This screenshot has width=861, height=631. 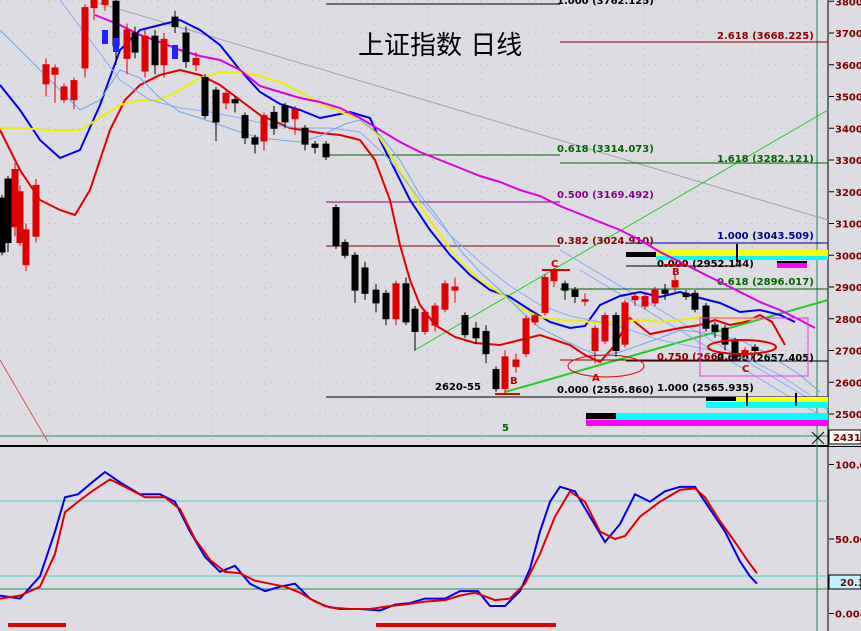 I want to click on low-label: 2620-55, so click(x=458, y=387).